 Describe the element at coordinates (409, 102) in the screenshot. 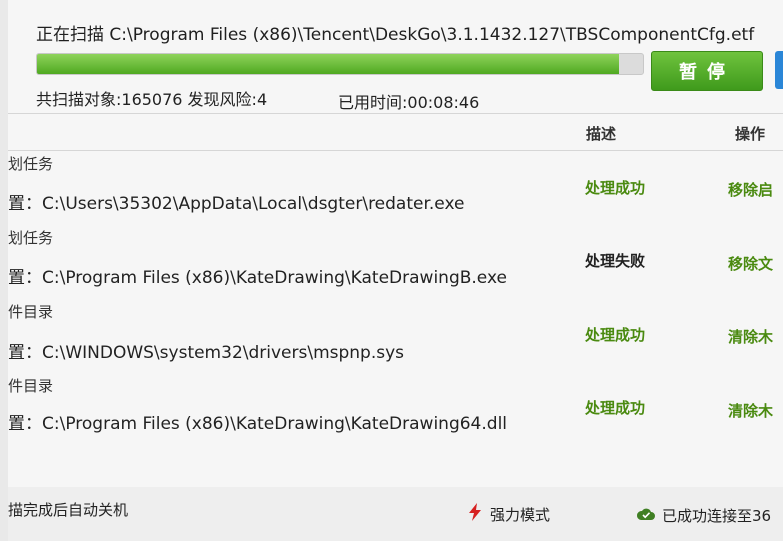

I see `elapsed-time: 已用时间:00:08:46` at that location.